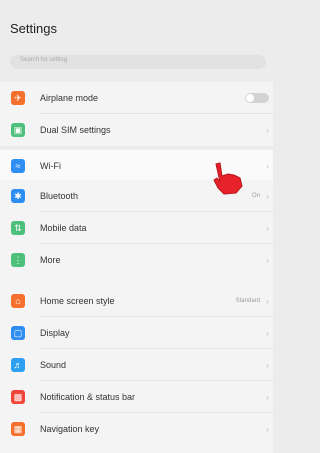 The image size is (320, 453). What do you see at coordinates (59, 196) in the screenshot?
I see `row-label: Bluetooth` at bounding box center [59, 196].